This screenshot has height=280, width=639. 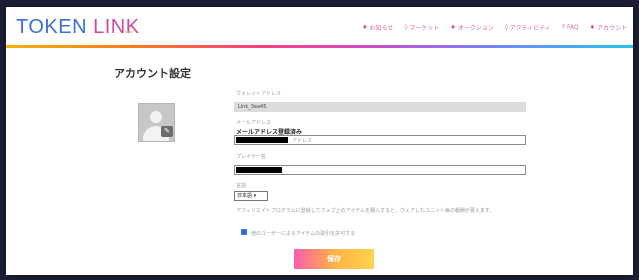 What do you see at coordinates (167, 131) in the screenshot?
I see `camera-icon: ✎` at bounding box center [167, 131].